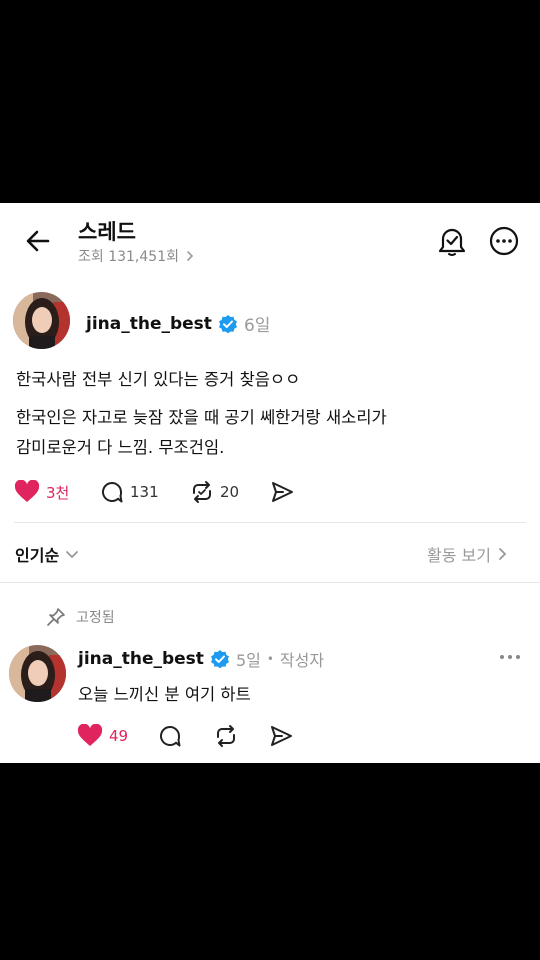  I want to click on view-activity-link: 활동 보기, so click(467, 554).